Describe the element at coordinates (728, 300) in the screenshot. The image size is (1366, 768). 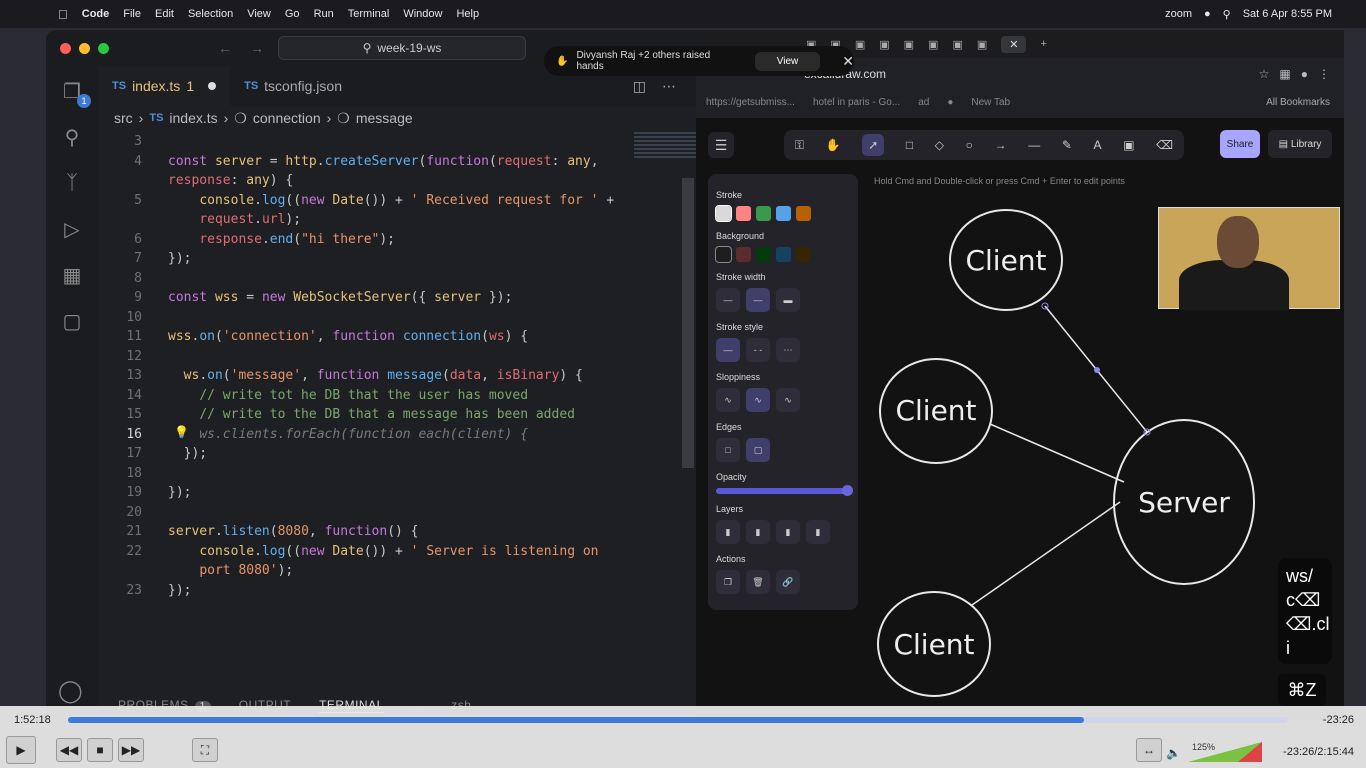
I see `thin-option: —` at that location.